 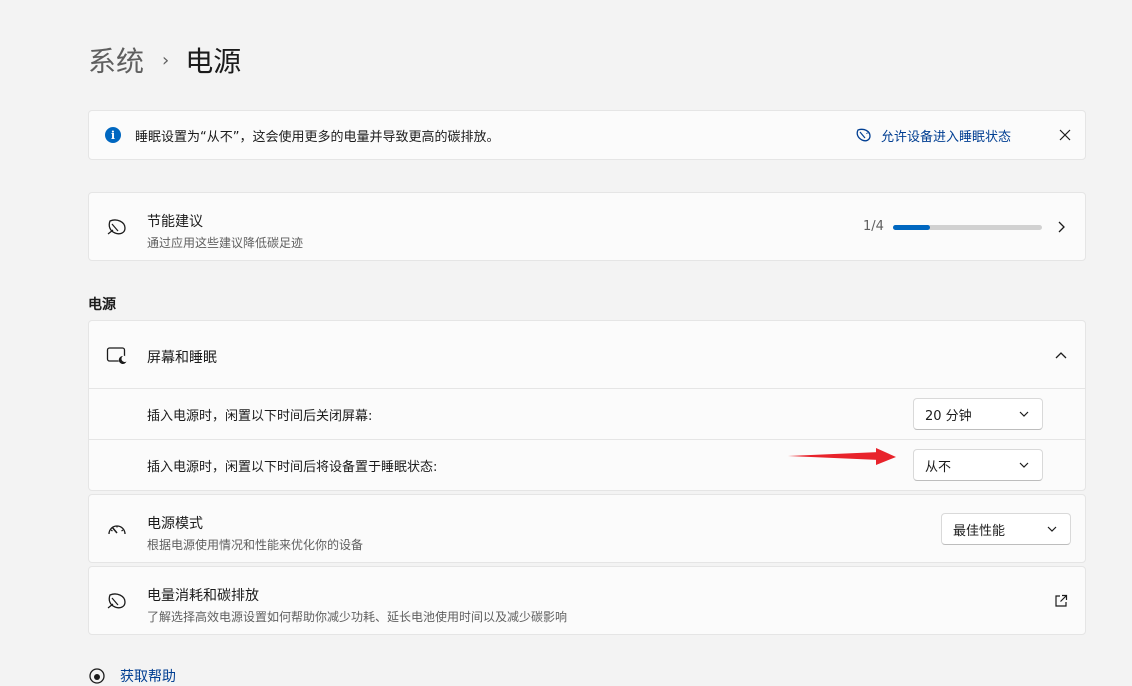 I want to click on recommendations-progress-text: 1/4, so click(x=873, y=226).